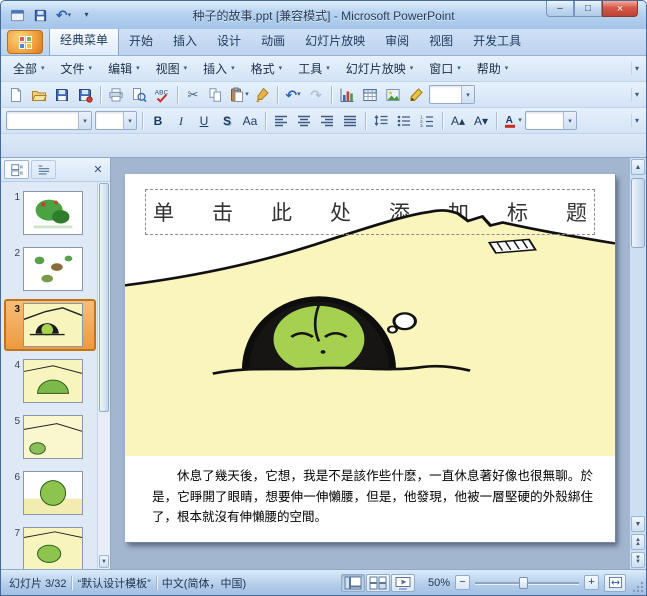  What do you see at coordinates (227, 121) in the screenshot?
I see `shadow-button: S` at bounding box center [227, 121].